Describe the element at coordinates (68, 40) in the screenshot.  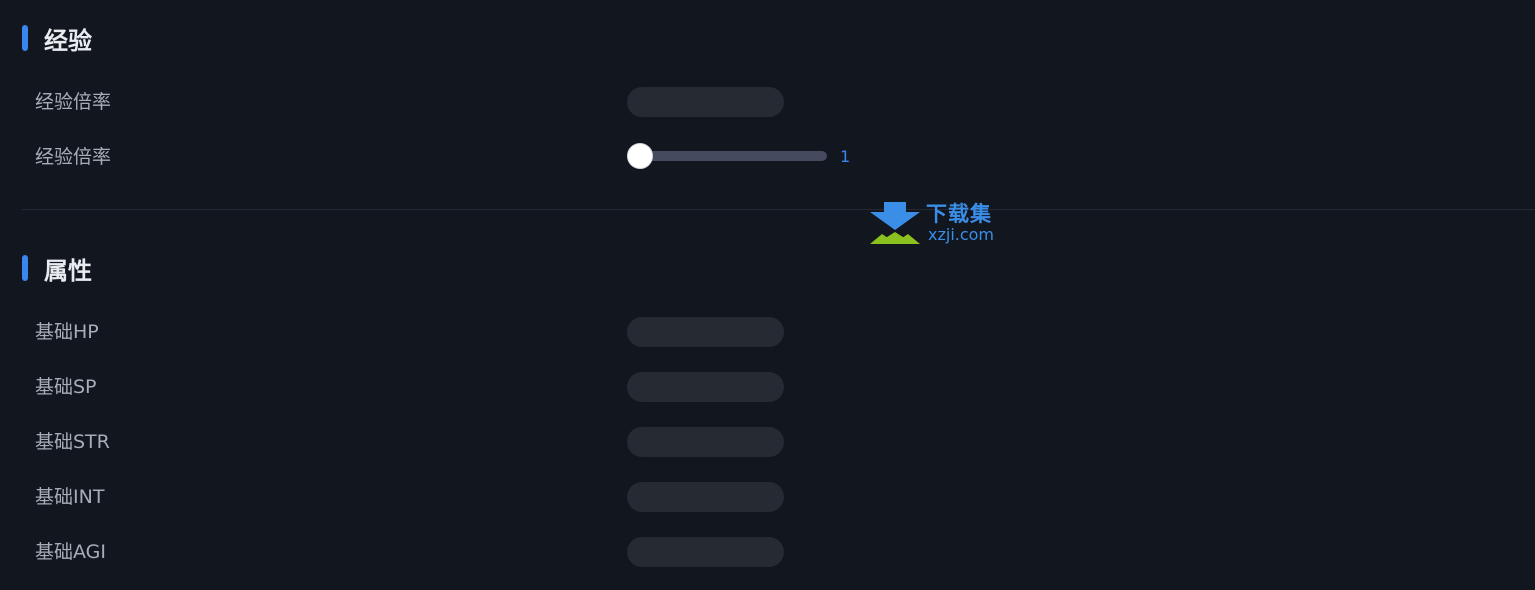
I see `section-title-text: 经验` at that location.